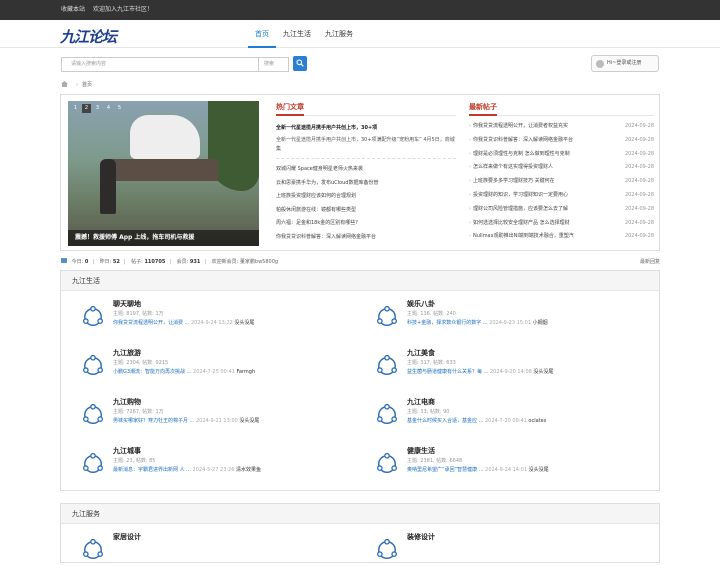 Image resolution: width=720 pixels, height=571 pixels. I want to click on slider-pager: 1 2 3 4 5, so click(97, 108).